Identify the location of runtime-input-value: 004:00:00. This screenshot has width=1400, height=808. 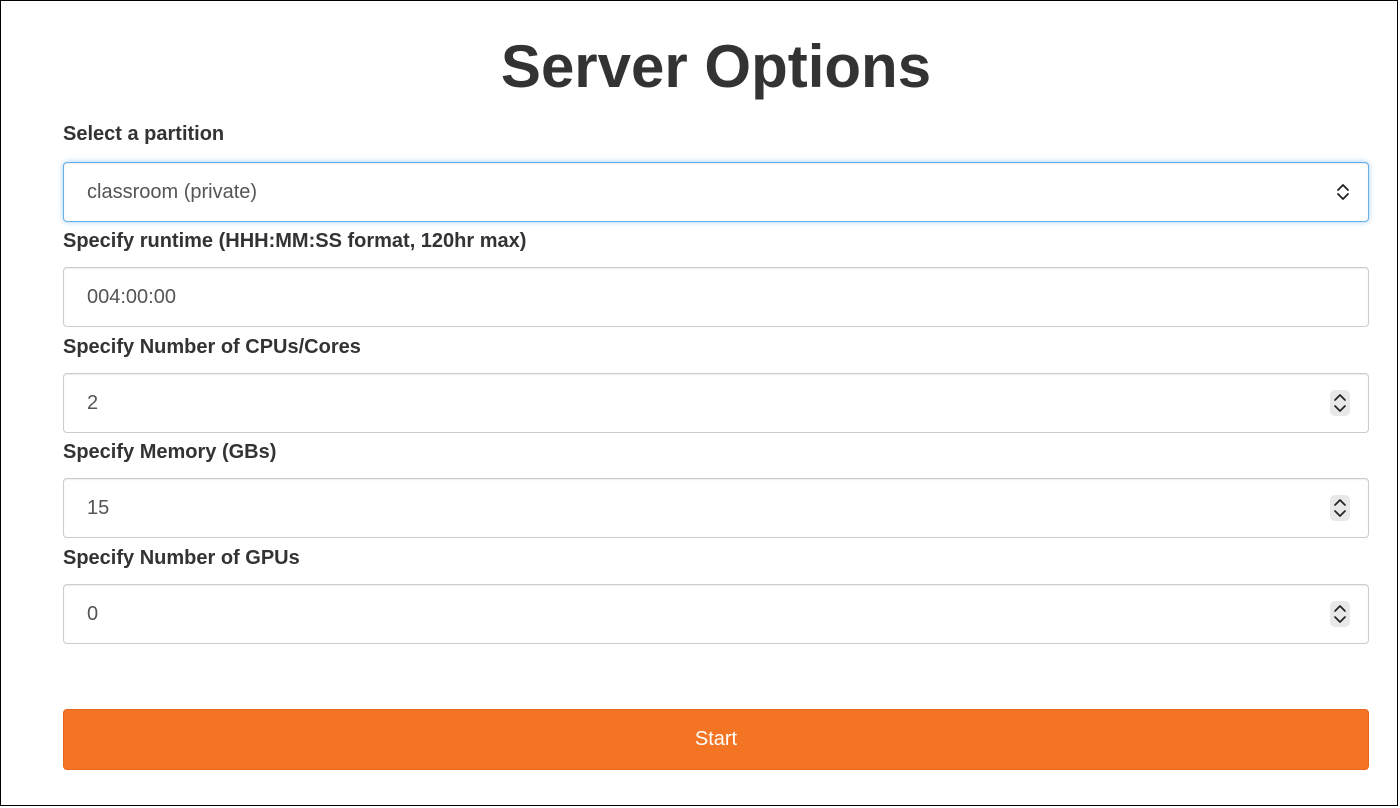
(131, 297).